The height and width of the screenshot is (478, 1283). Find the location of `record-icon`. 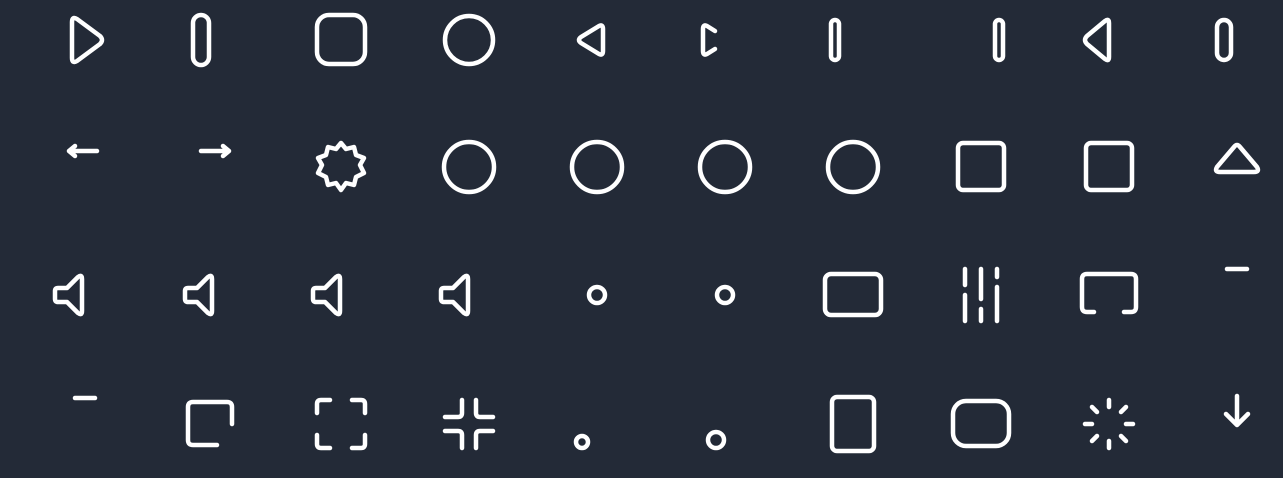

record-icon is located at coordinates (469, 40).